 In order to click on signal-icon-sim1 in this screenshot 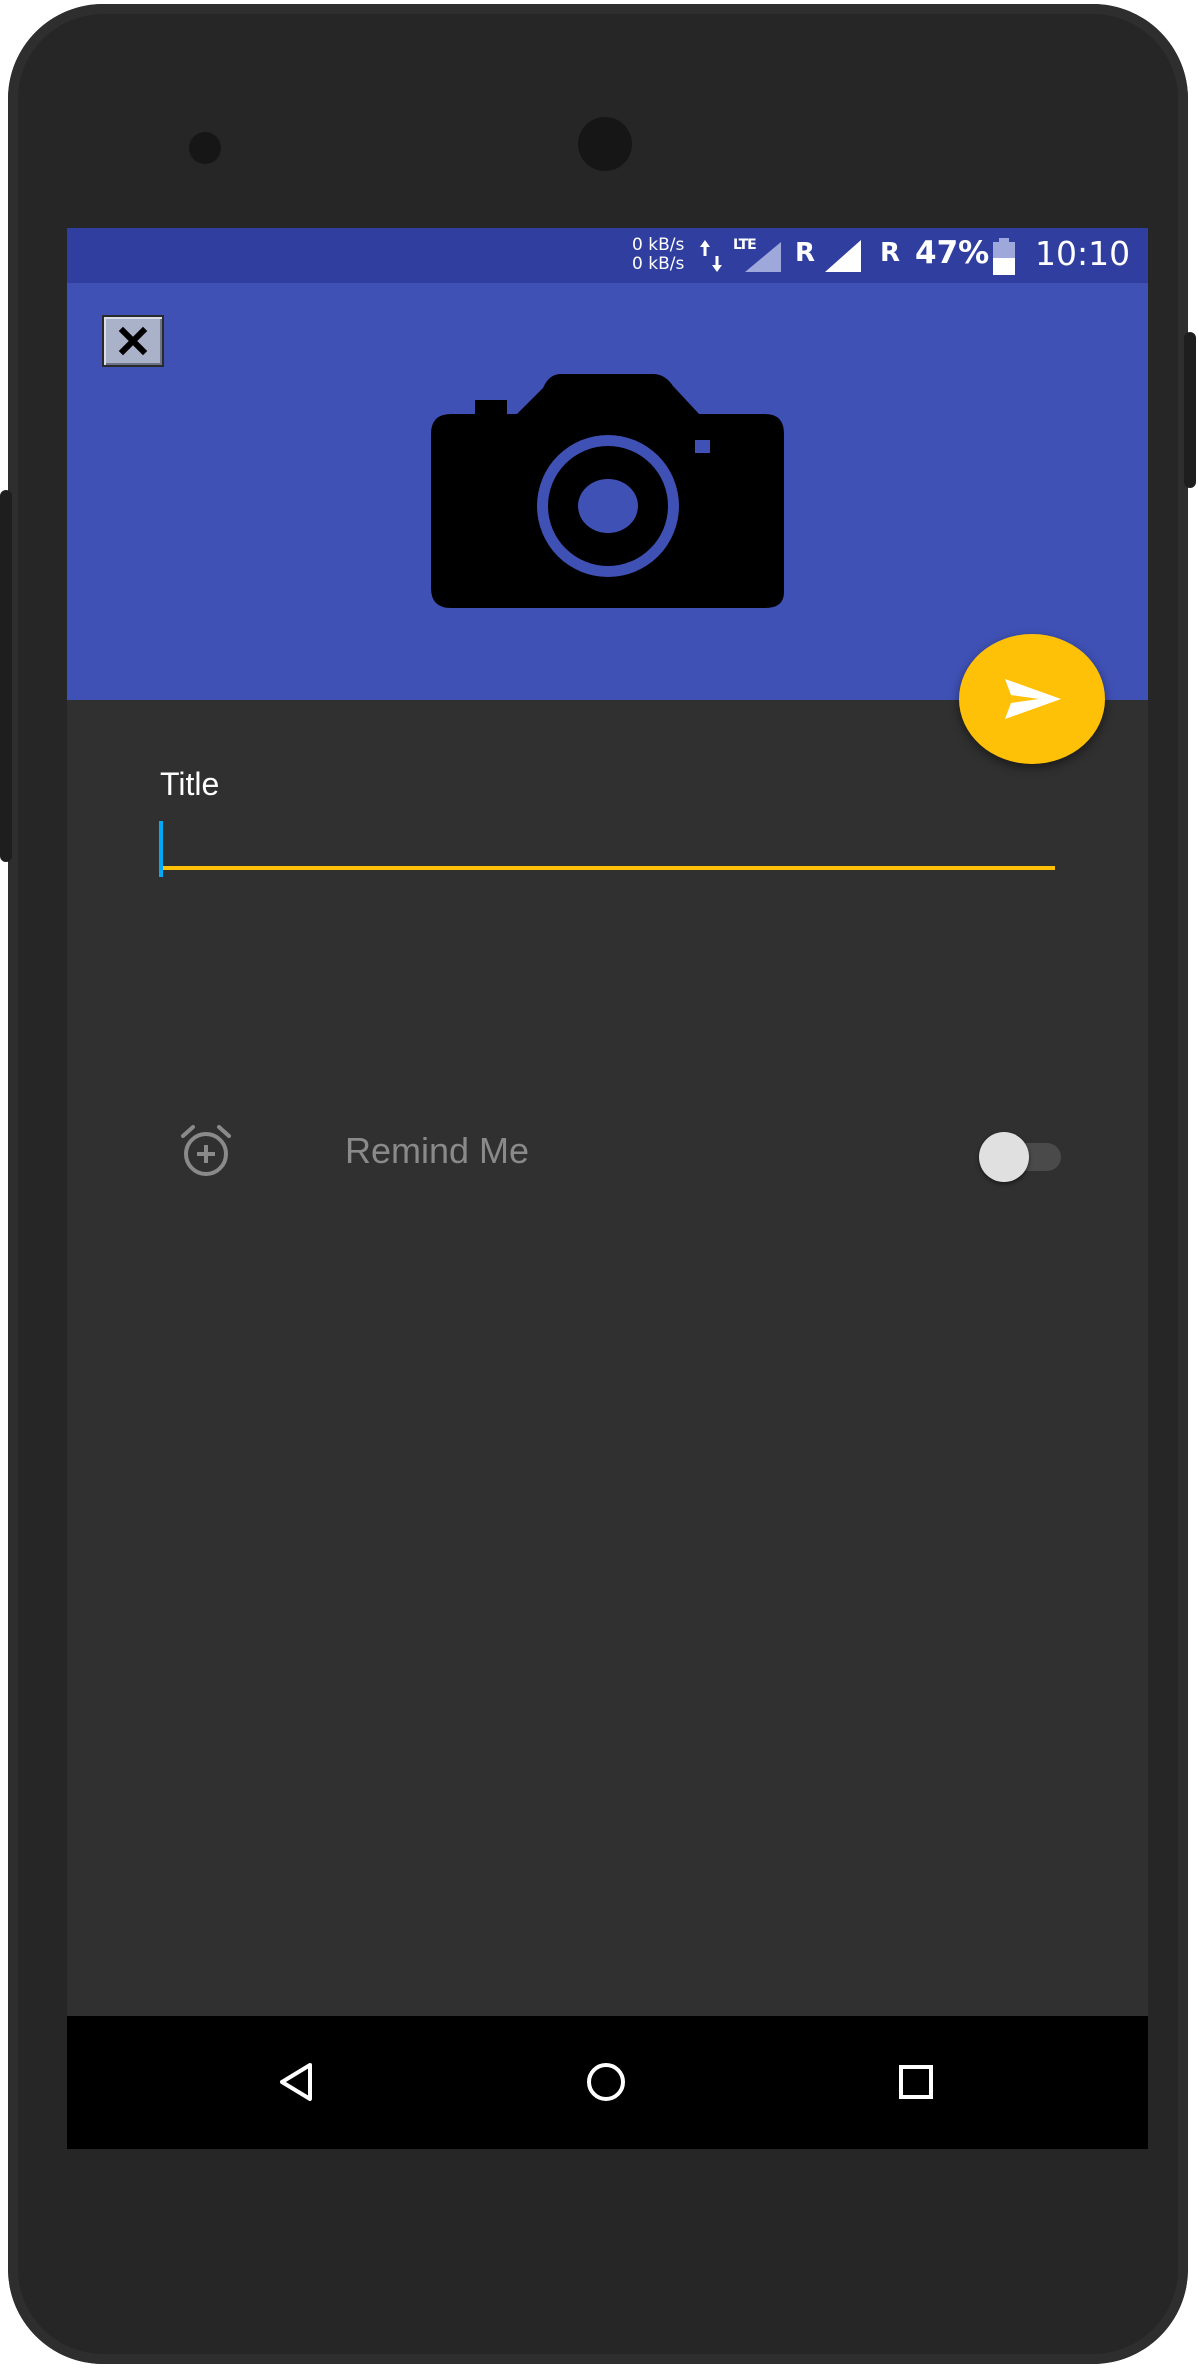, I will do `click(763, 257)`.